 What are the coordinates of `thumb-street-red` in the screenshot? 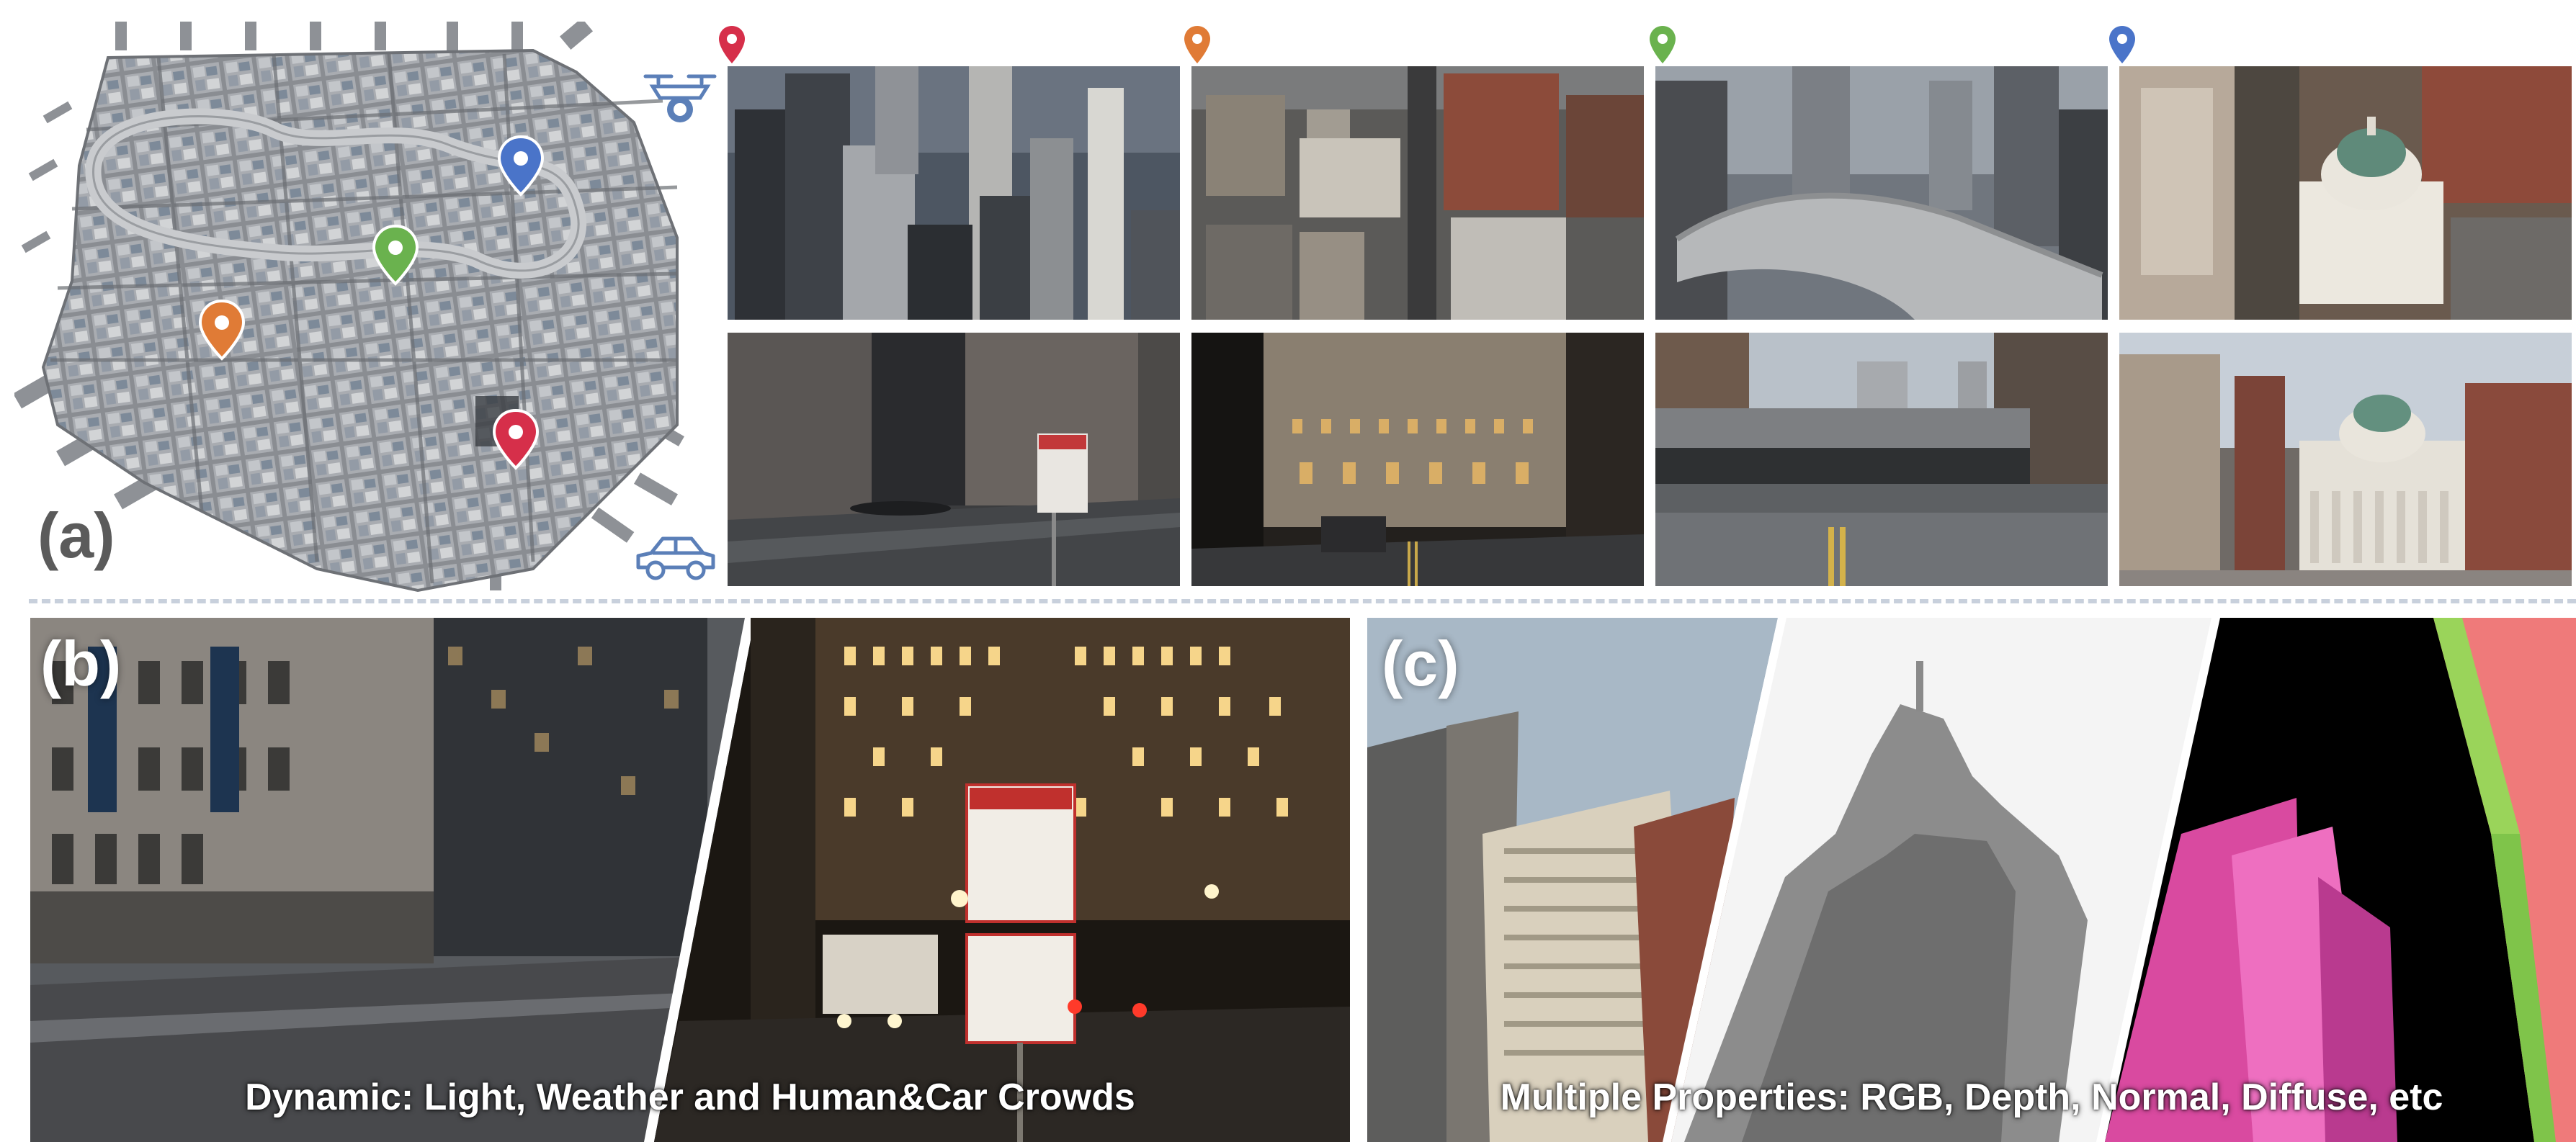 It's located at (954, 459).